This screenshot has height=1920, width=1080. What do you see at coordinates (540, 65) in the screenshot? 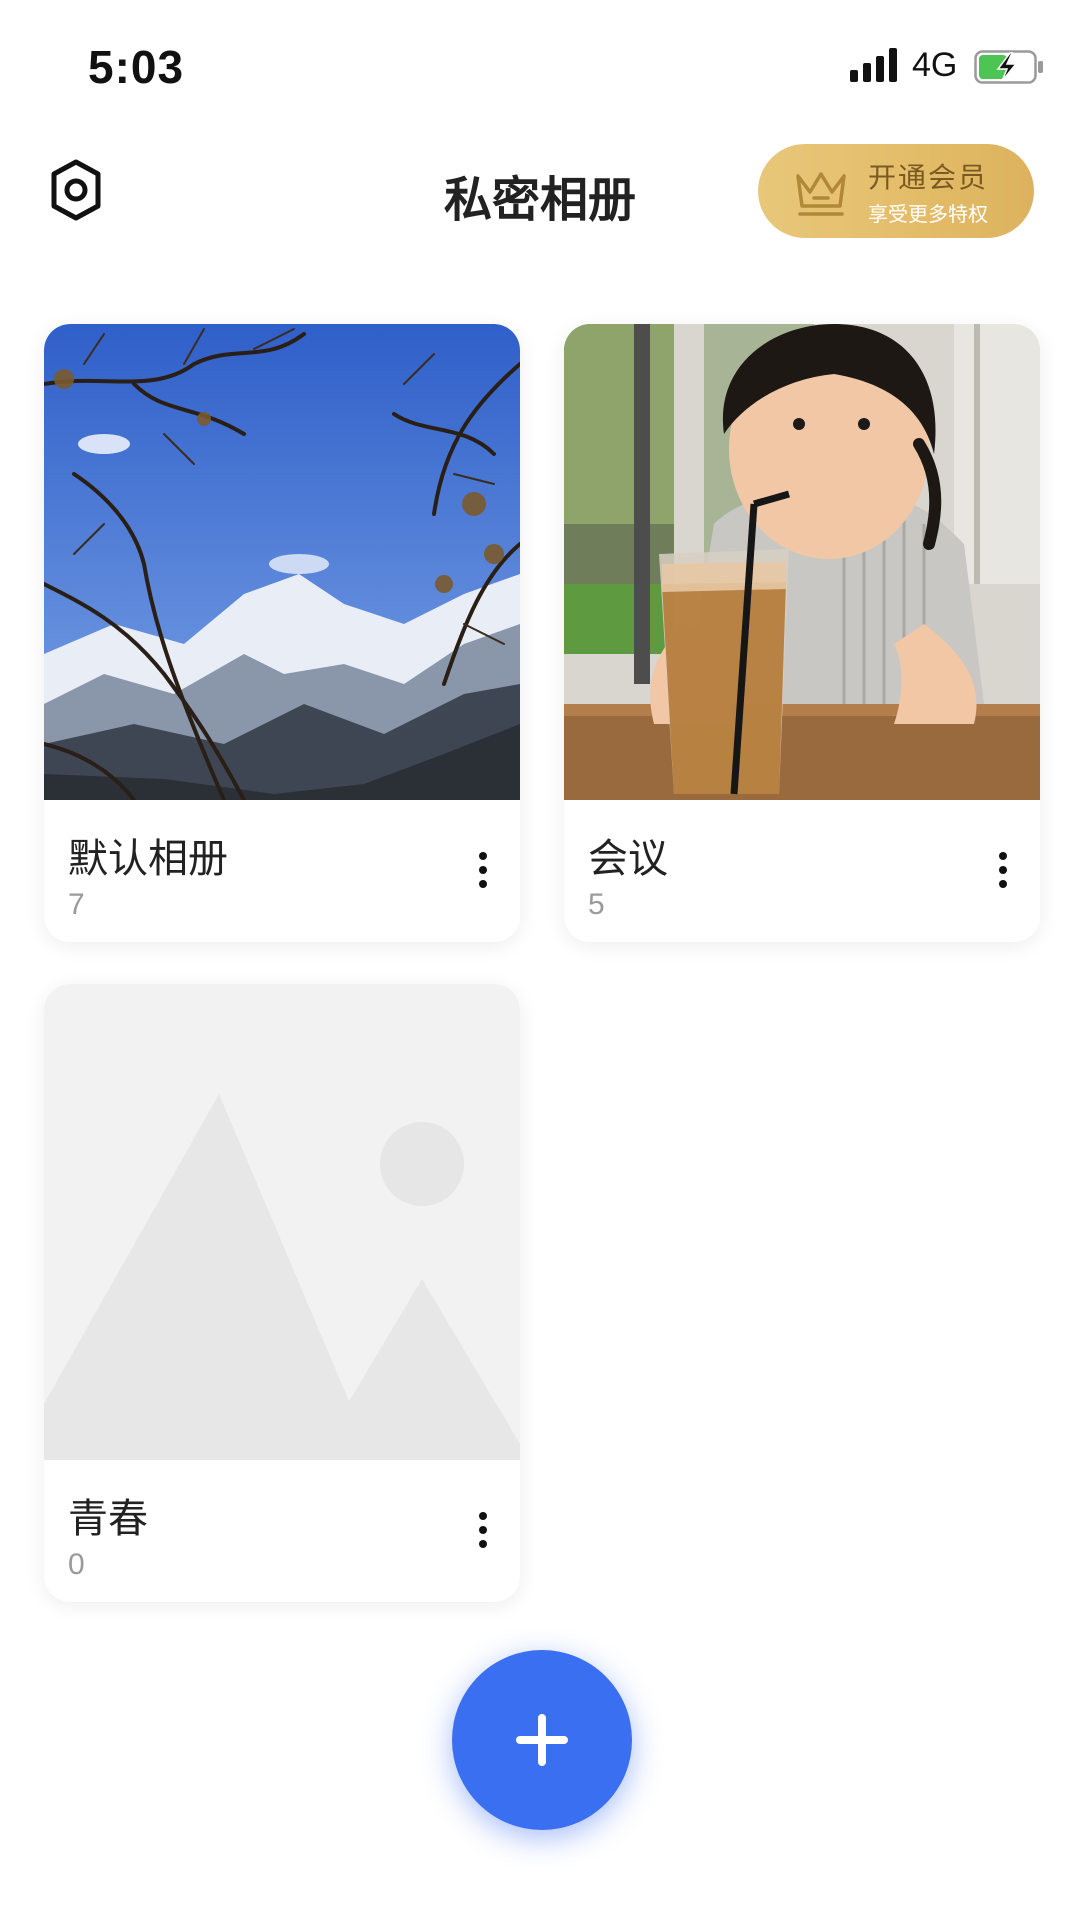
I see `status-bar: 5:03 4G` at bounding box center [540, 65].